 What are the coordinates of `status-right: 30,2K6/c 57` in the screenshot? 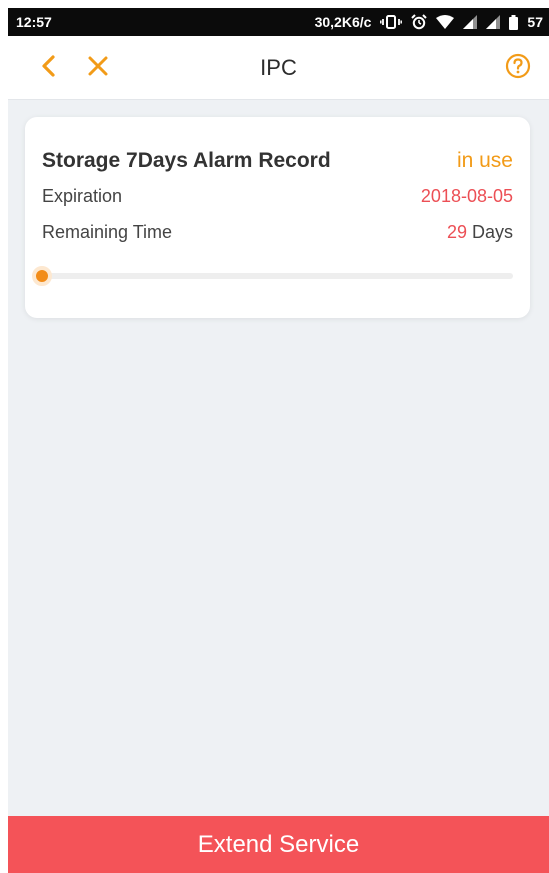 It's located at (429, 22).